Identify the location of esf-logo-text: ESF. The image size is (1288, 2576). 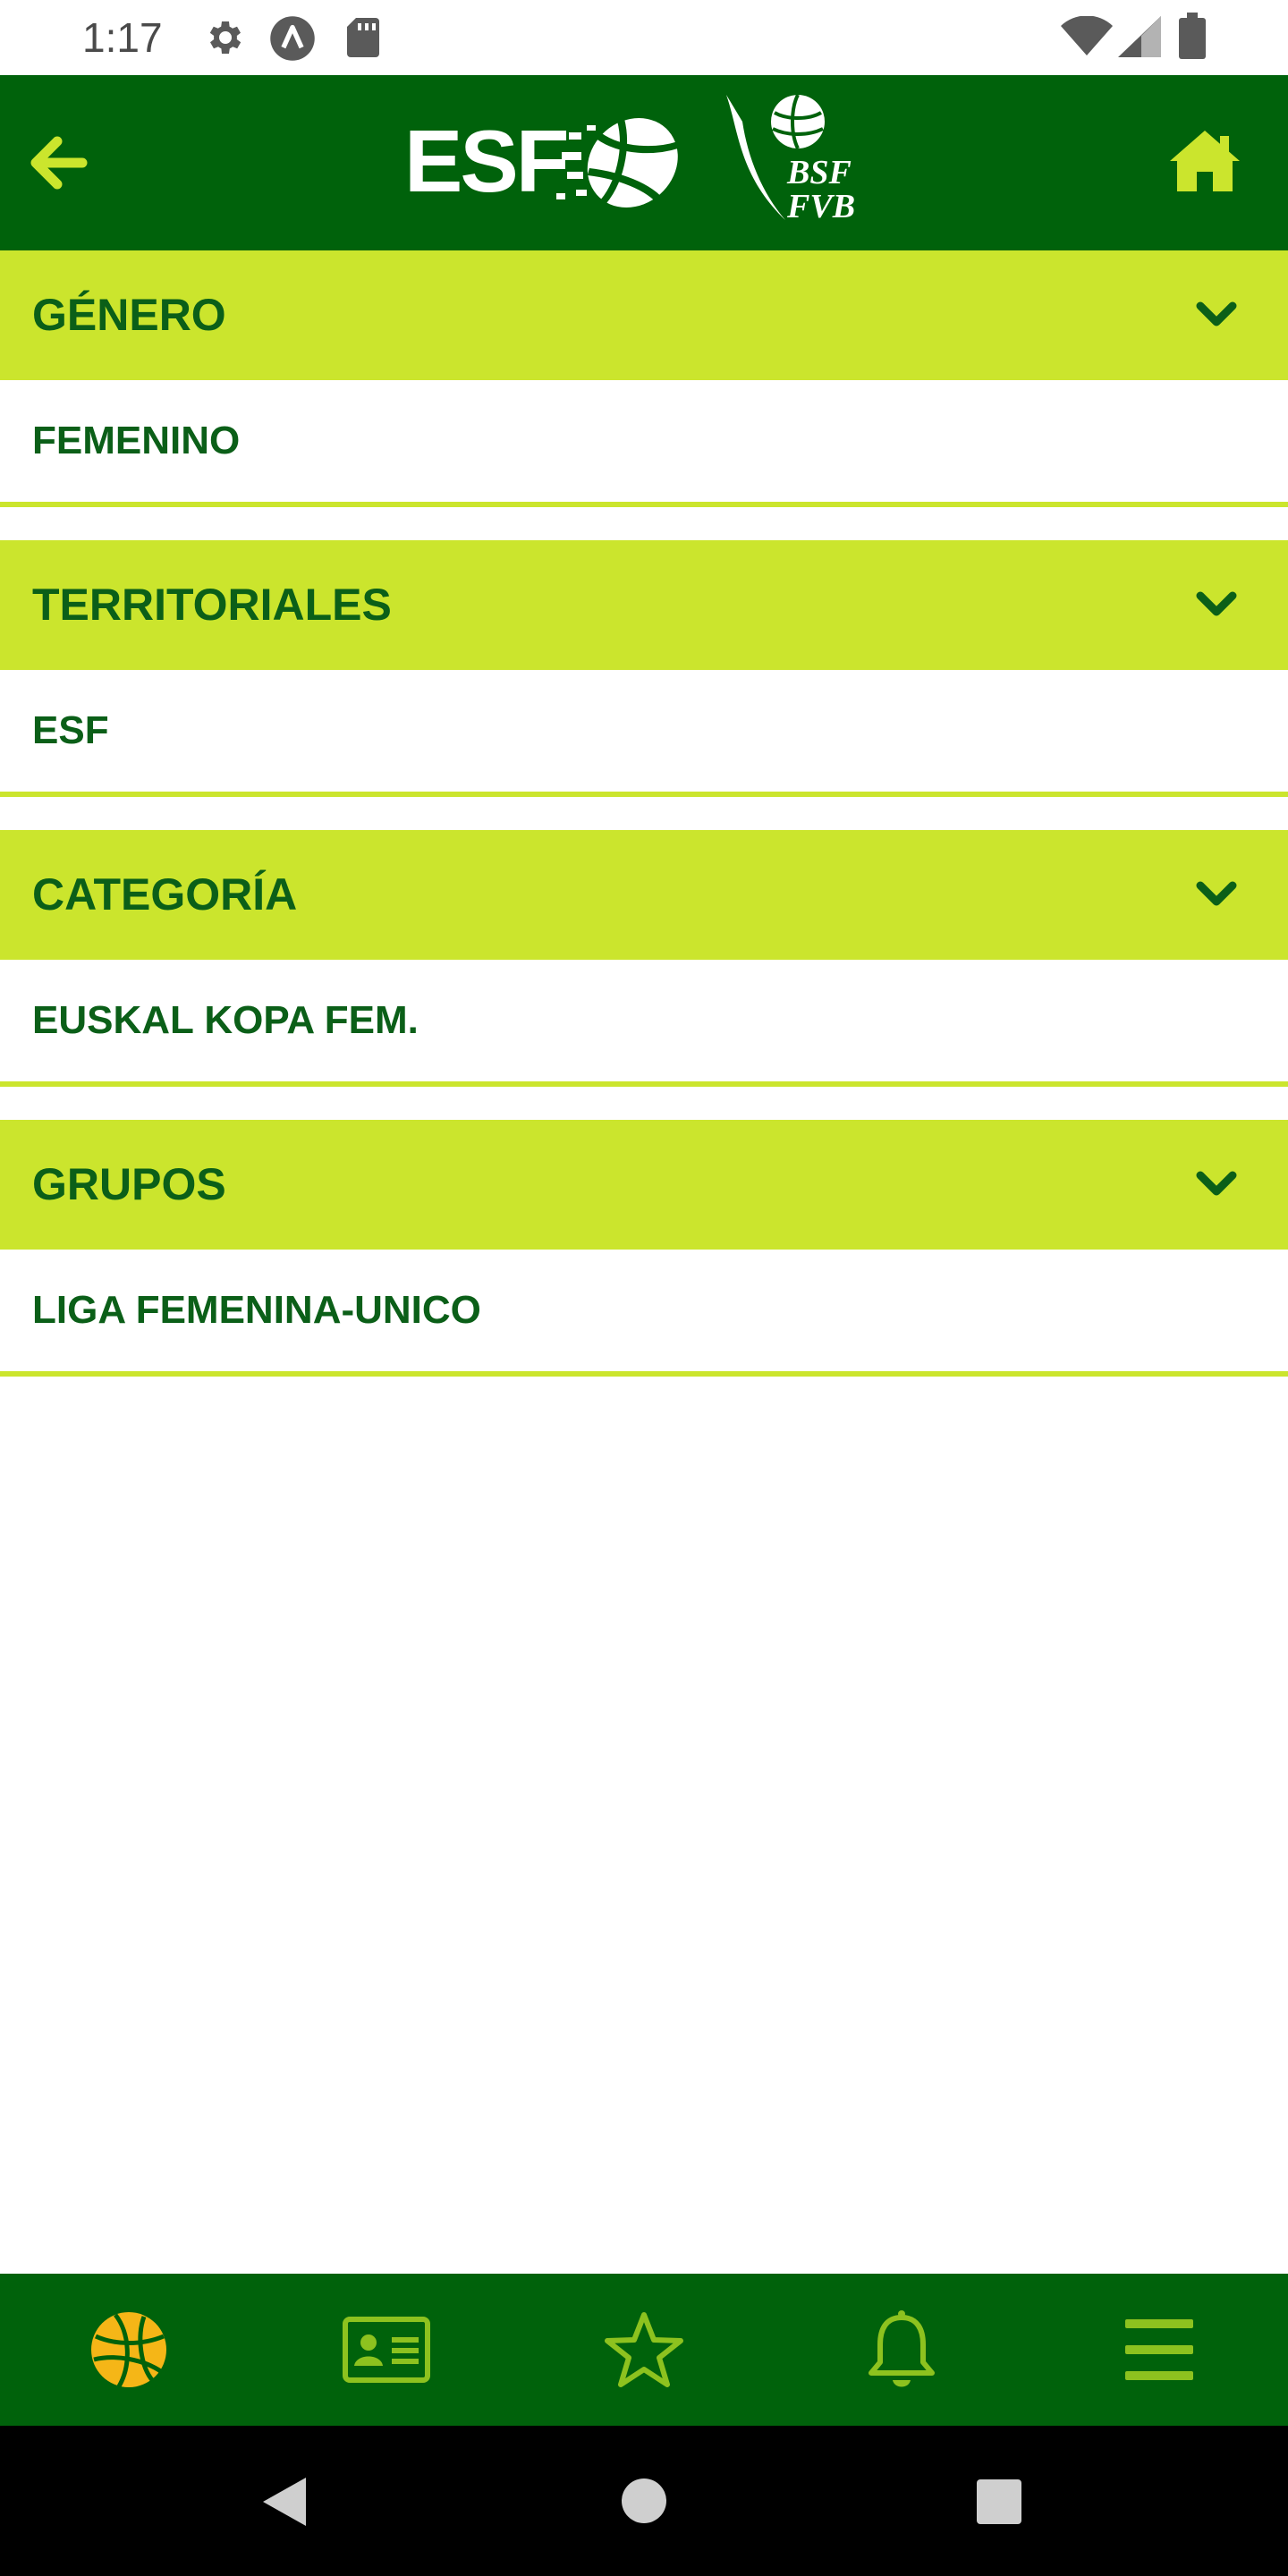
(487, 161).